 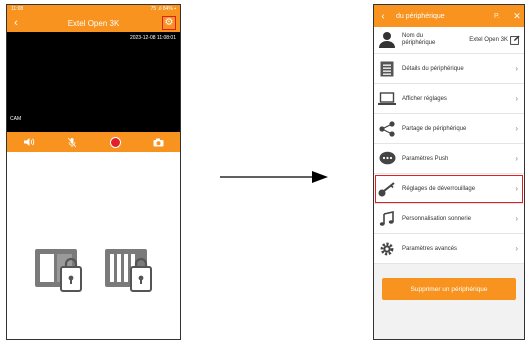 What do you see at coordinates (93, 9) in the screenshot?
I see `status-bar: 11:08 75 .ıl 84% ▪` at bounding box center [93, 9].